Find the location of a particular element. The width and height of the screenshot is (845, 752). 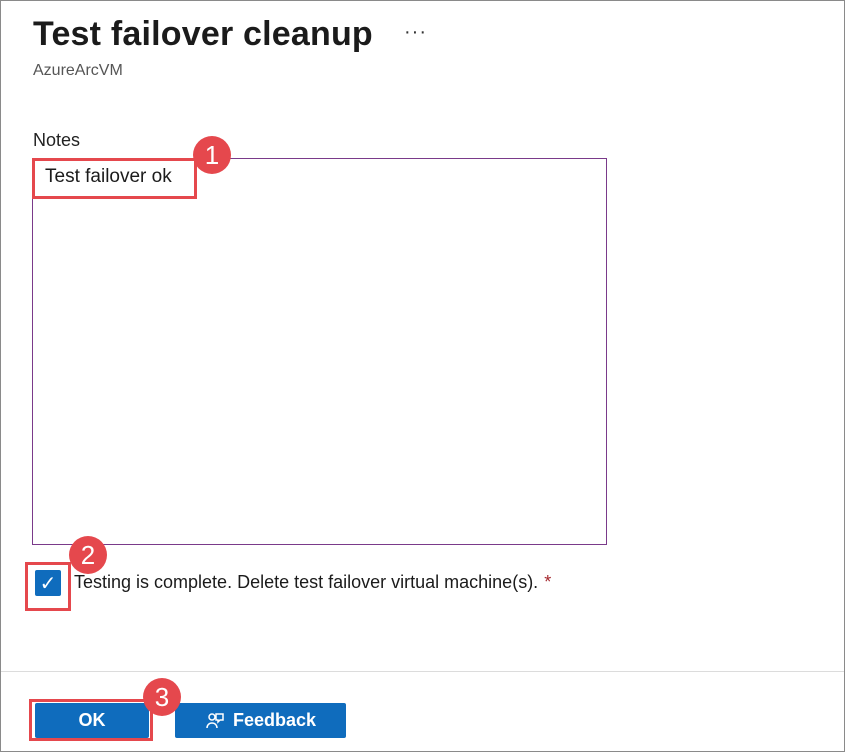

feedback-button-label: Feedback is located at coordinates (274, 720).